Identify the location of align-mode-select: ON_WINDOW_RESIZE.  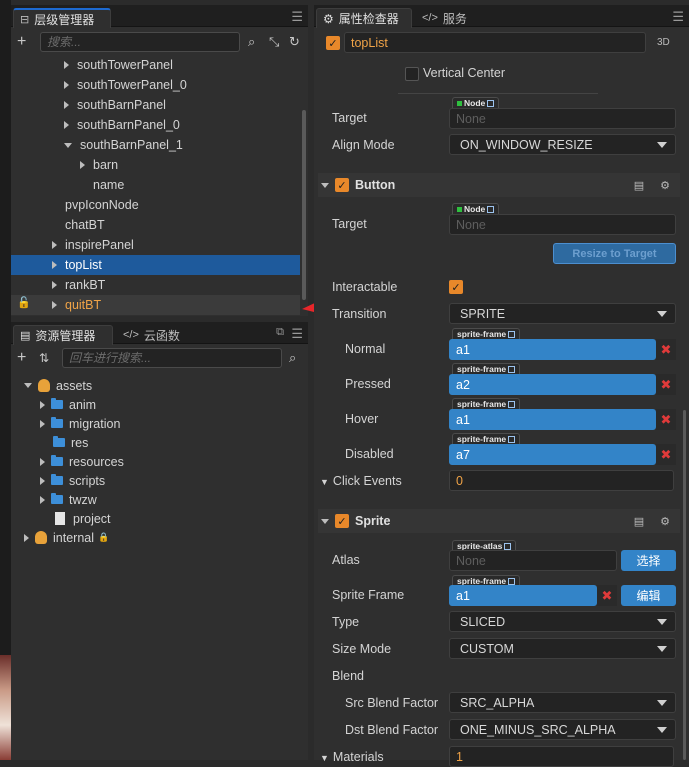
(562, 144).